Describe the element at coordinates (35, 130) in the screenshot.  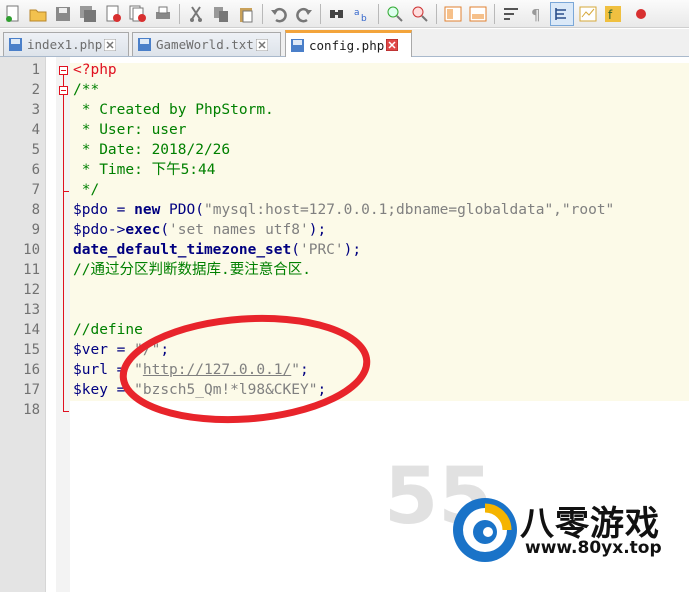
I see `line-number: 4` at that location.